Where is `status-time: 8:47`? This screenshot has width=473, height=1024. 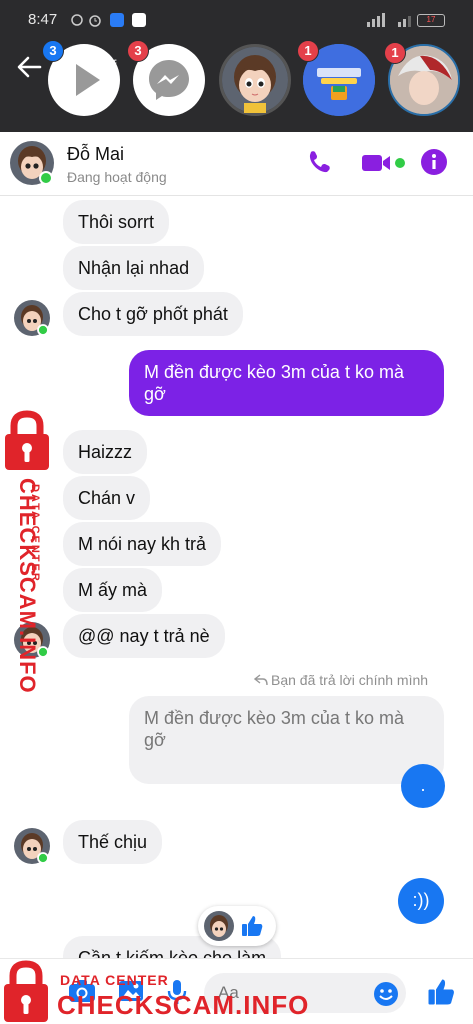
status-time: 8:47 is located at coordinates (43, 19).